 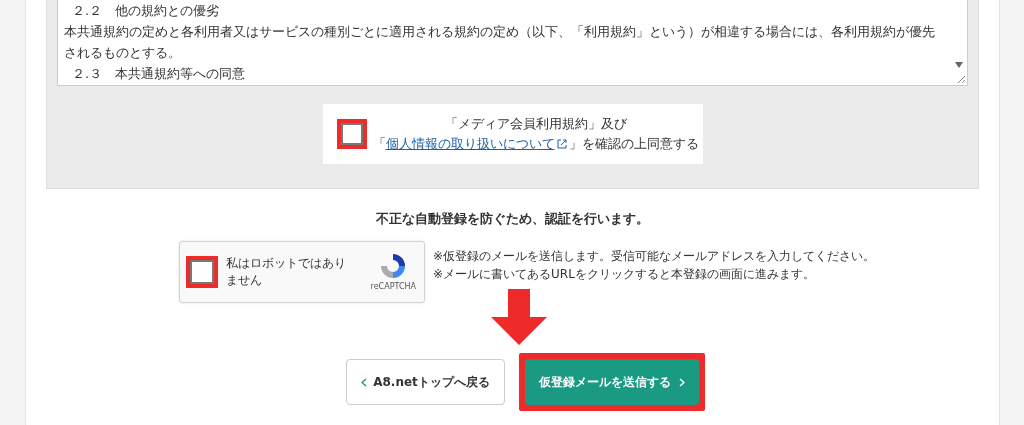 I want to click on note-text: ※仮登録のメールを送信します。受信可能なメールアドレスを入力してください。, so click(x=654, y=256).